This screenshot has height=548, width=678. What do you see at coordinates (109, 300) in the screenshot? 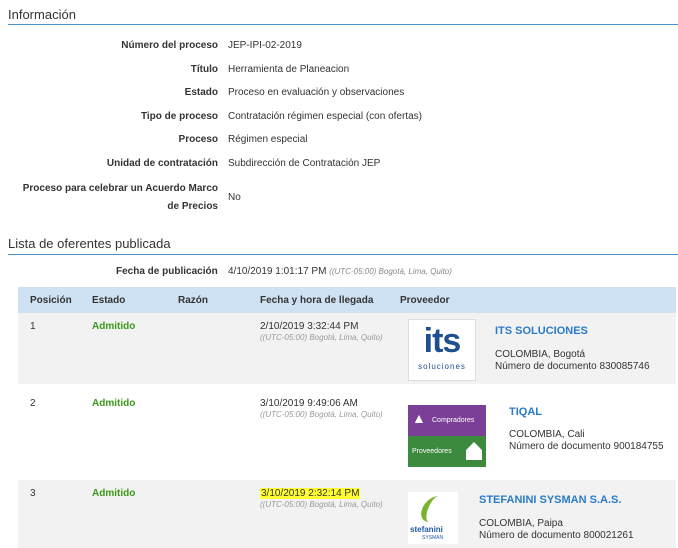
I see `column-header-estado: Estado` at bounding box center [109, 300].